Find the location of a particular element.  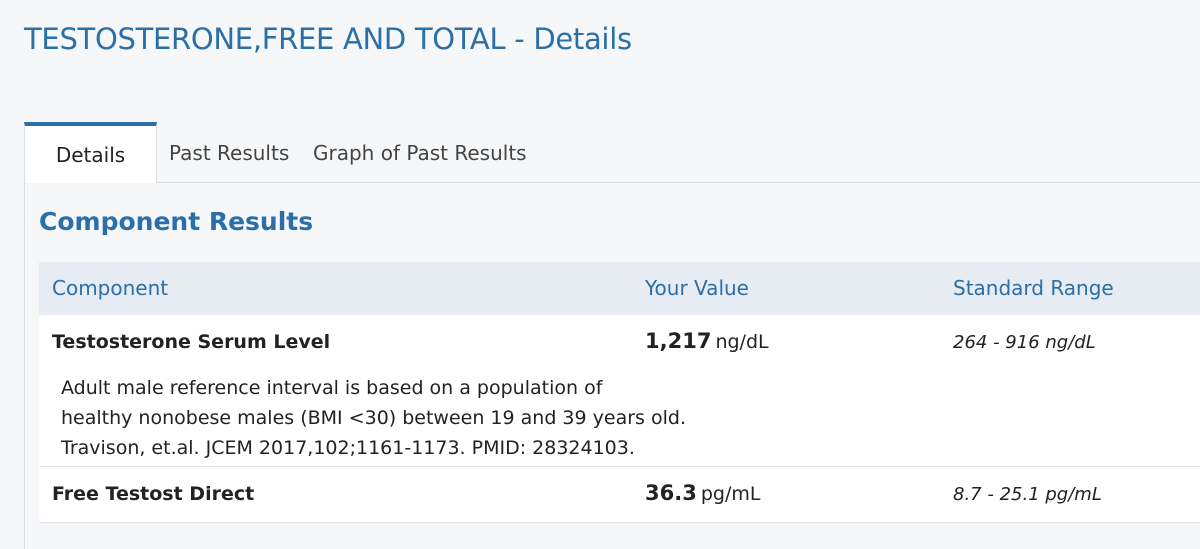

component-range: 8.7 - 25.1 pg/mL is located at coordinates (1027, 494).